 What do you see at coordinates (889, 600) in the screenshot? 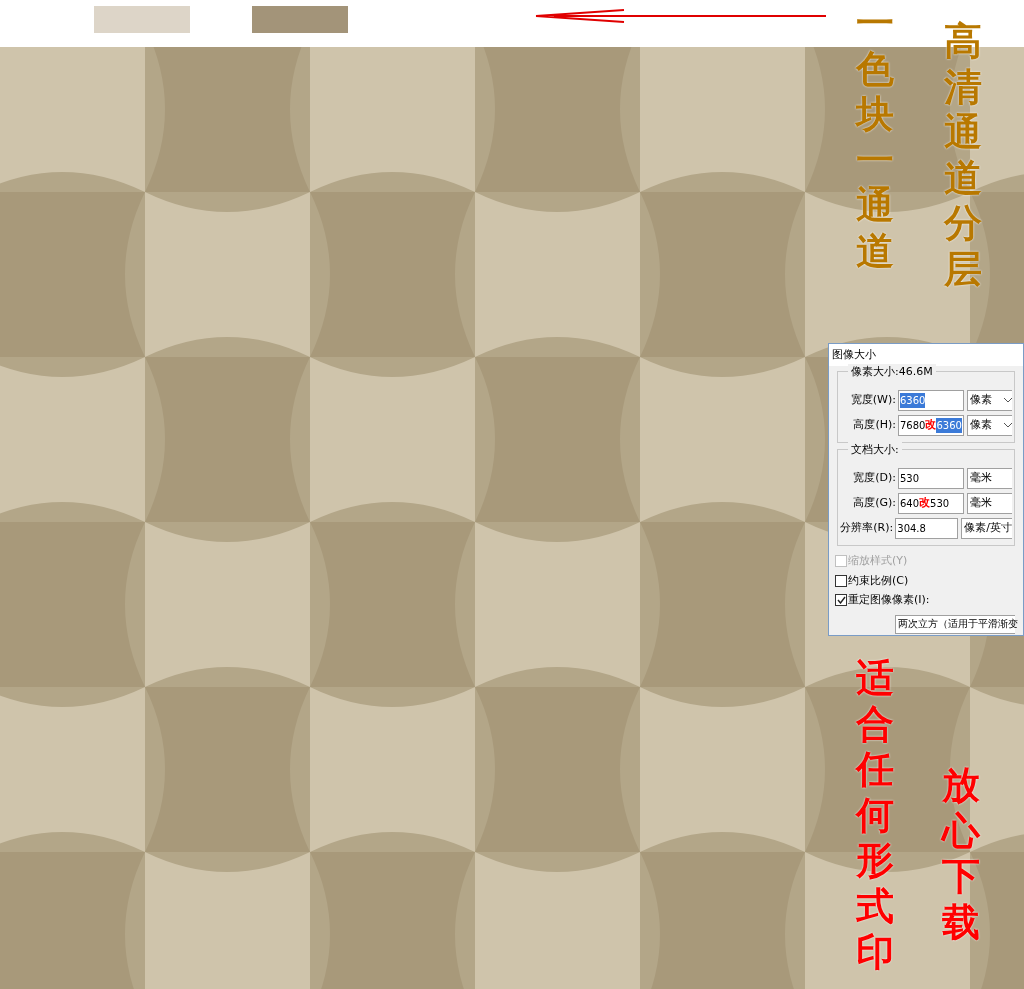
I see `checkbox-label: 重定图像像素(I):` at bounding box center [889, 600].